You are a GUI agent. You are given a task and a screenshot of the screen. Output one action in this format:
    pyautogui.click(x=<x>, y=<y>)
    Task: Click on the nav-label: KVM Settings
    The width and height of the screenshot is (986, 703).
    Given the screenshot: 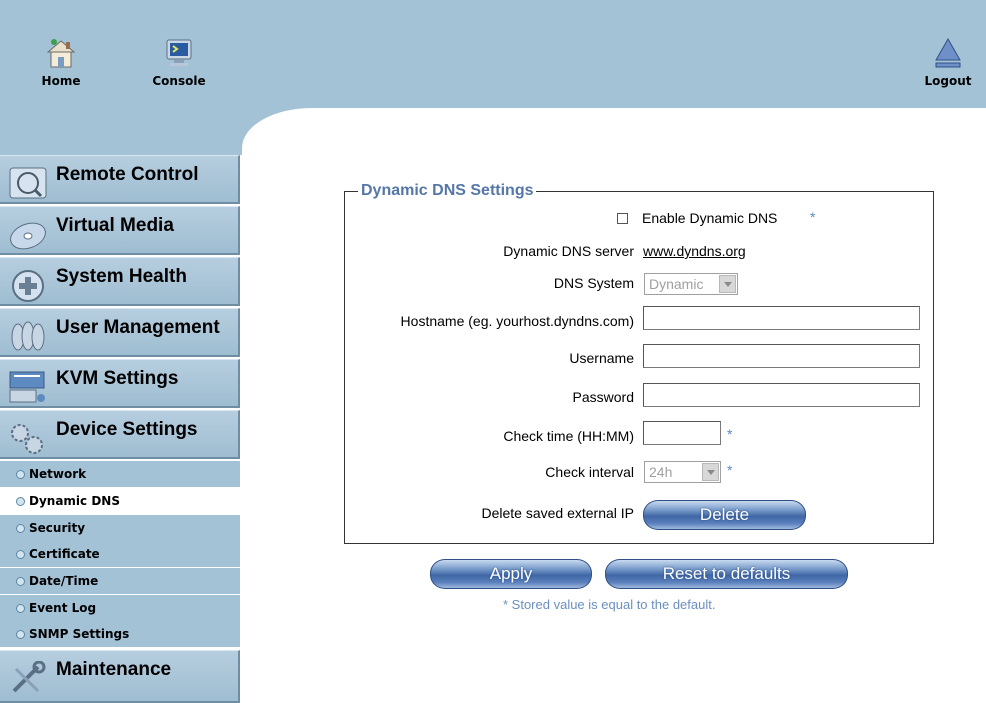 What is the action you would take?
    pyautogui.click(x=117, y=378)
    